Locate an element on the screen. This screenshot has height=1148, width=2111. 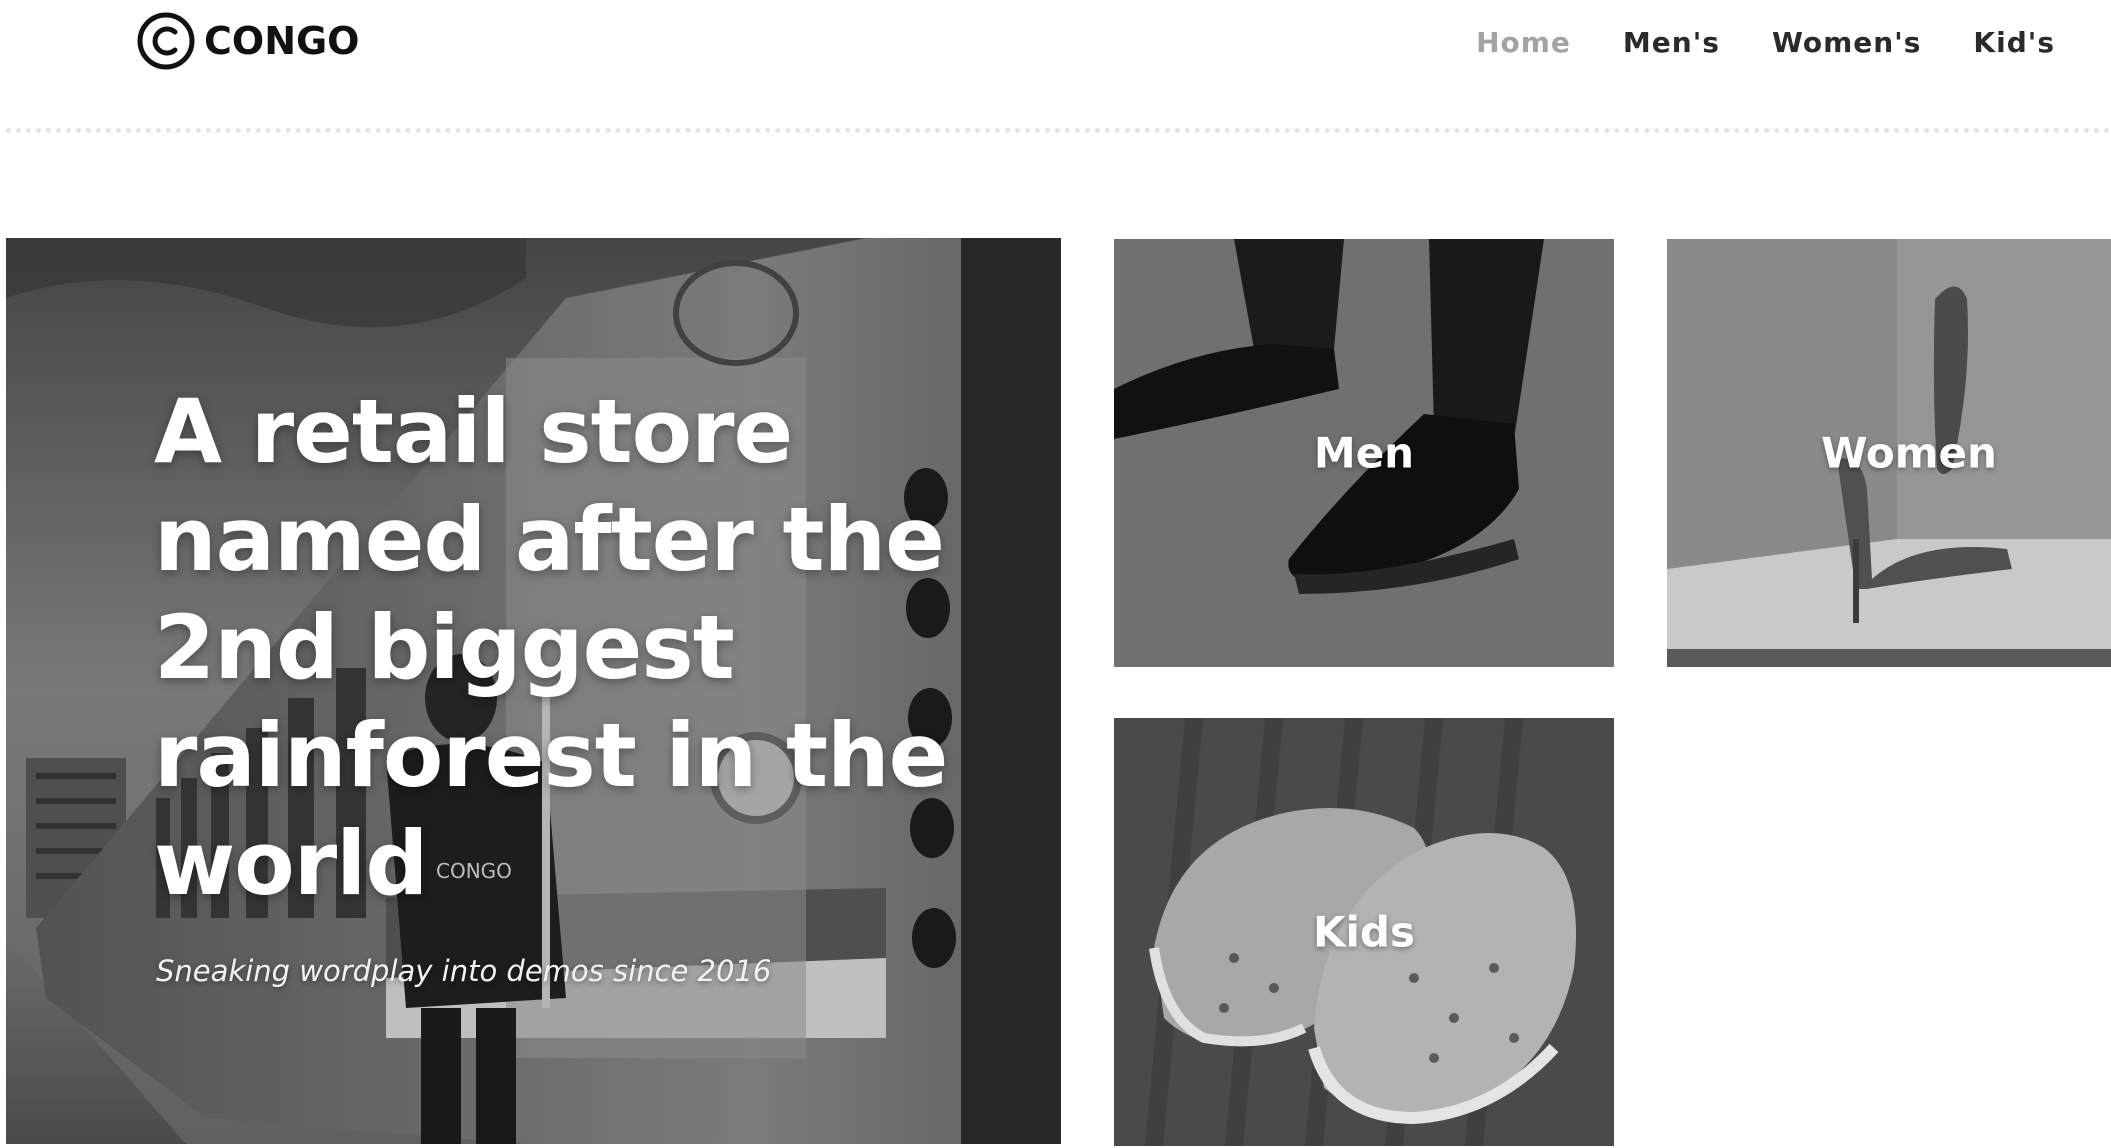
copyright-circle-icon is located at coordinates (166, 41).